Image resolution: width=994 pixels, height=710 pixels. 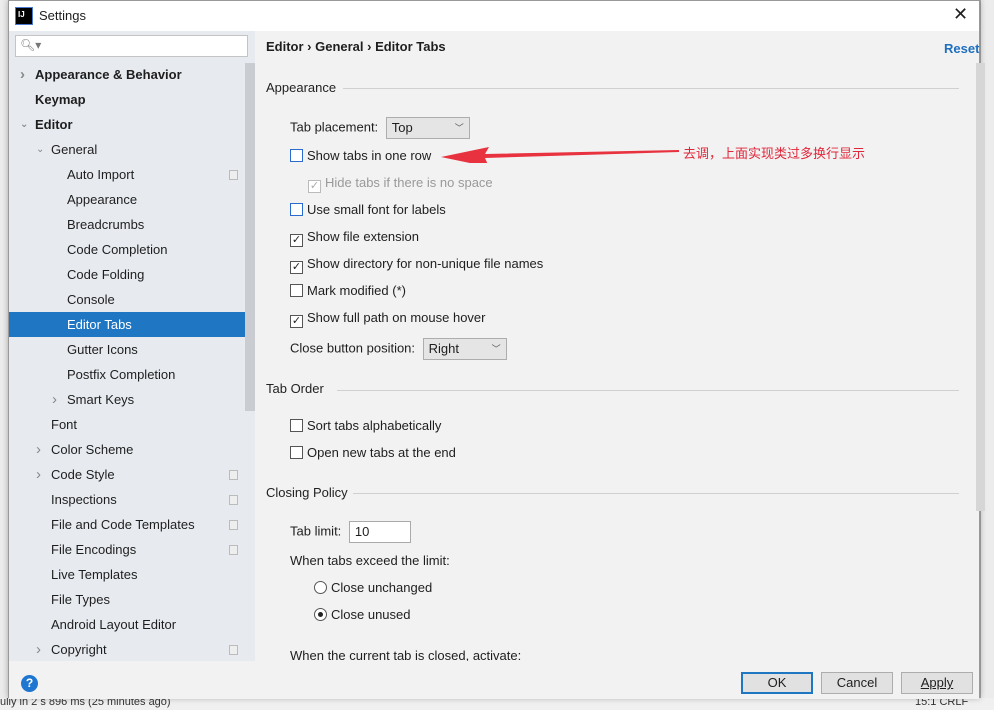 What do you see at coordinates (83, 474) in the screenshot?
I see `sidebar-item-label: Code Style` at bounding box center [83, 474].